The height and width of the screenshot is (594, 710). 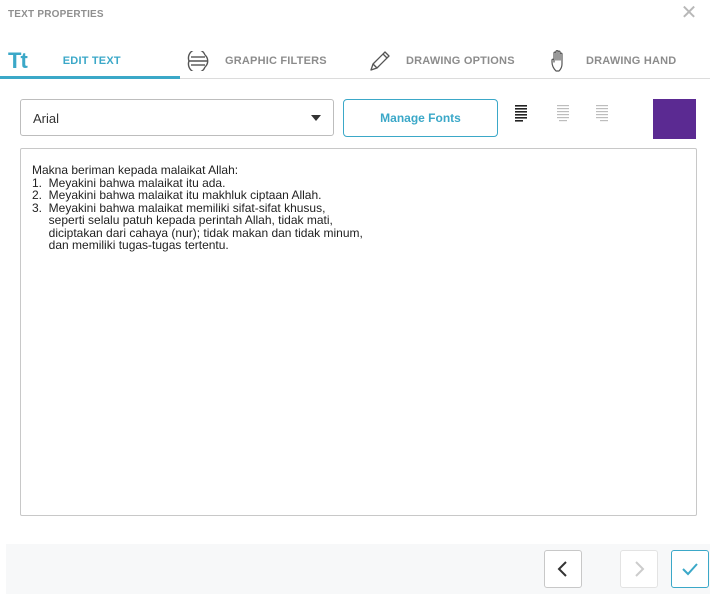 What do you see at coordinates (90, 77) in the screenshot?
I see `active-tab-indicator` at bounding box center [90, 77].